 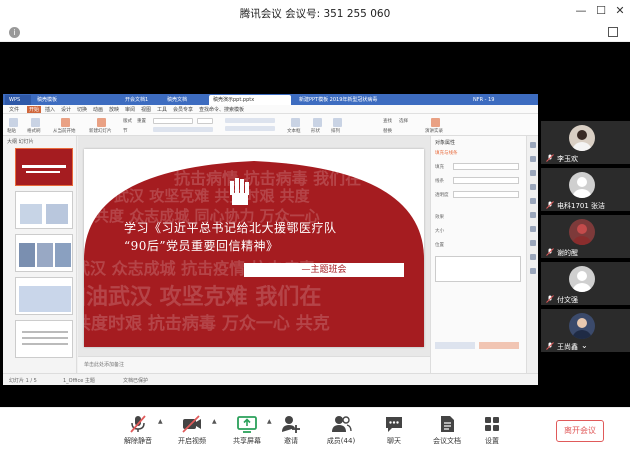 What do you see at coordinates (489, 100) in the screenshot?
I see `wps-tab: NFR - 19` at bounding box center [489, 100].